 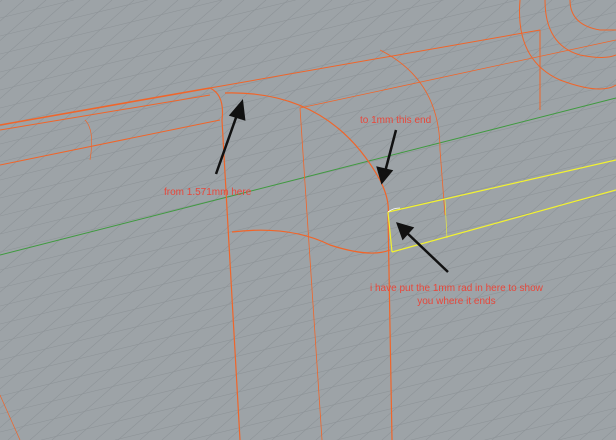 What do you see at coordinates (227, 143) in the screenshot?
I see `arrow-from` at bounding box center [227, 143].